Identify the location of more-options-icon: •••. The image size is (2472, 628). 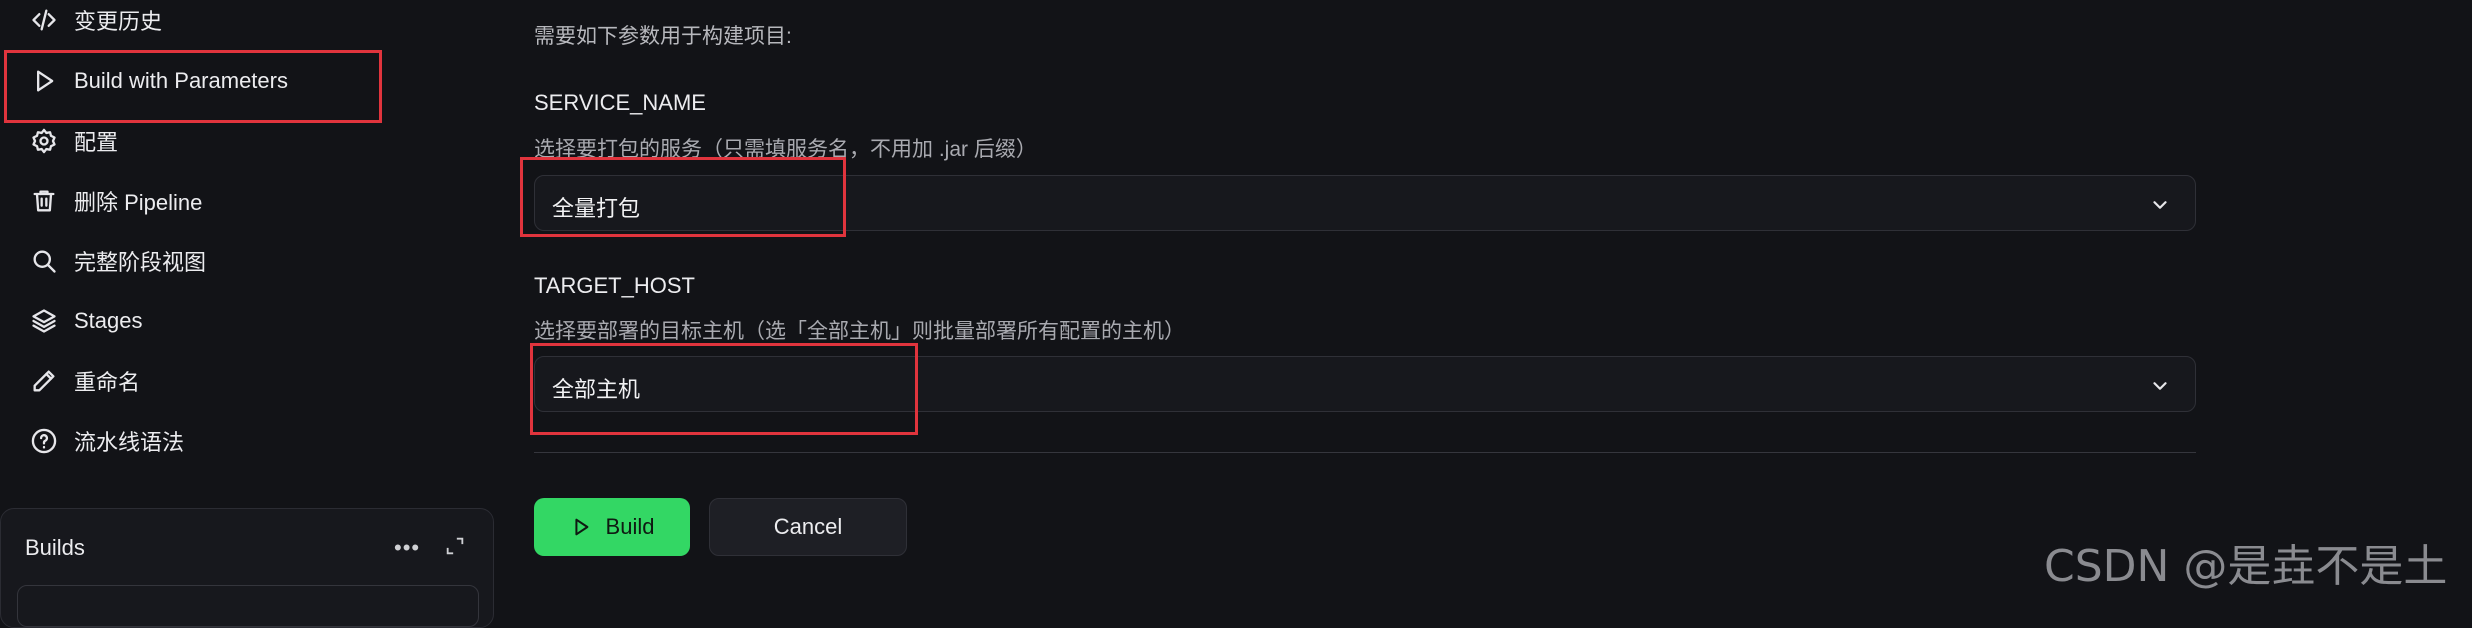
(407, 548).